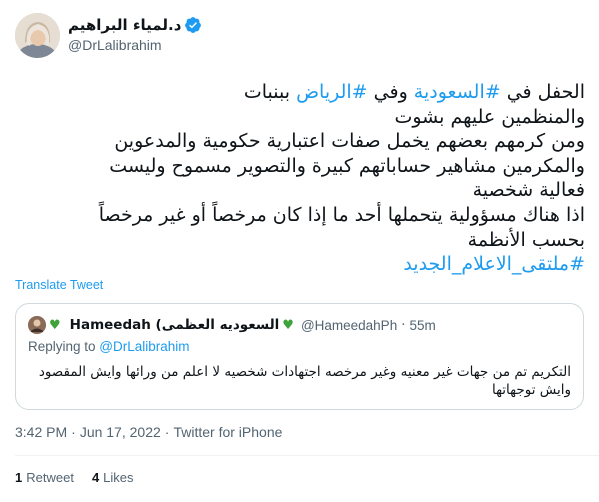  Describe the element at coordinates (489, 116) in the screenshot. I see `tweet-text-segment: والمنظمين عليهم بشوت` at that location.